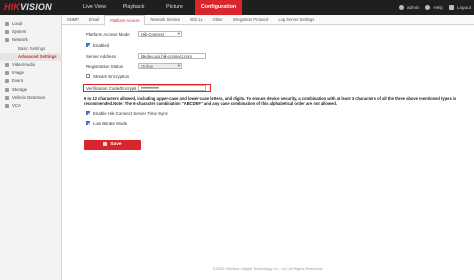 Image resolution: width=474 pixels, height=280 pixels. Describe the element at coordinates (172, 88) in the screenshot. I see `verification-code-input: ●●●●●●●●●` at that location.